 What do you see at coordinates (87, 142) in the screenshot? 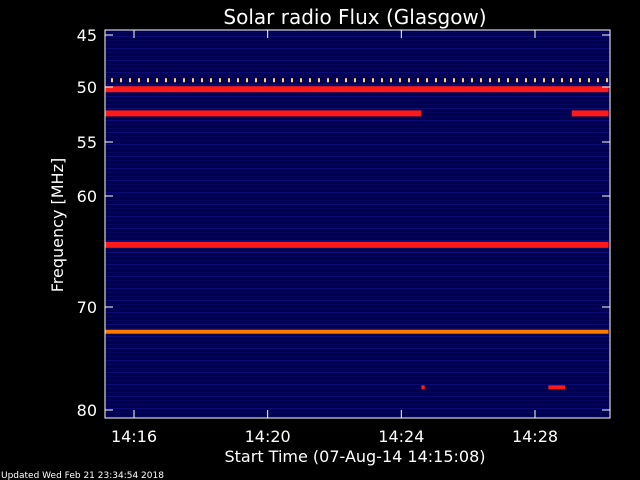
I see `y-tick-label: 55` at bounding box center [87, 142].